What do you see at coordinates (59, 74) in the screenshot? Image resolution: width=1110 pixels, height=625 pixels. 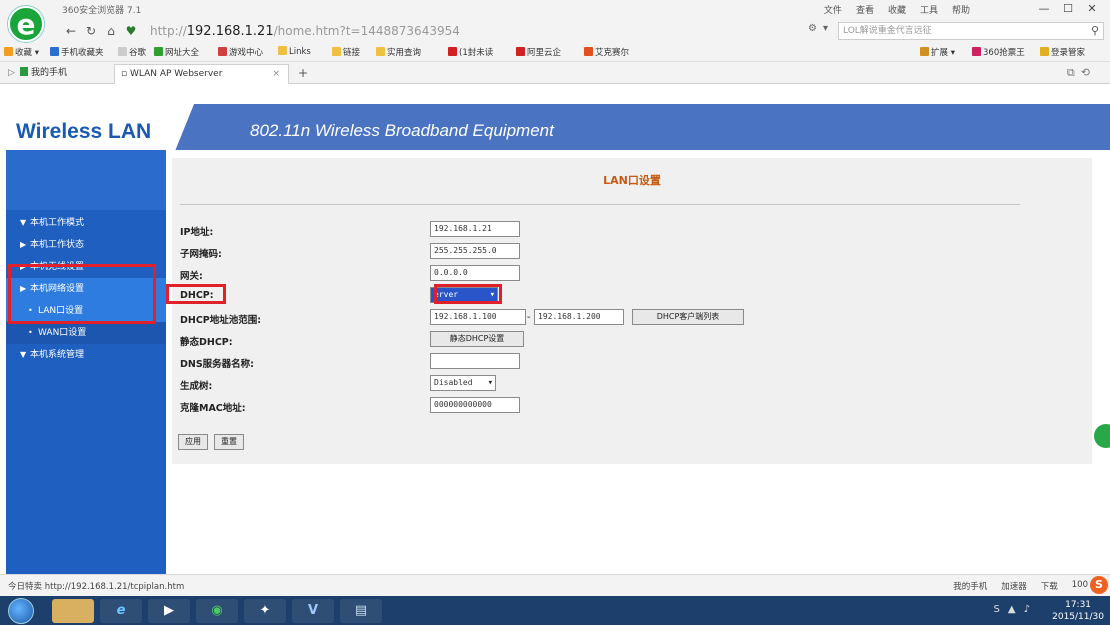 I see `tab-my-phone: 我的手机` at bounding box center [59, 74].